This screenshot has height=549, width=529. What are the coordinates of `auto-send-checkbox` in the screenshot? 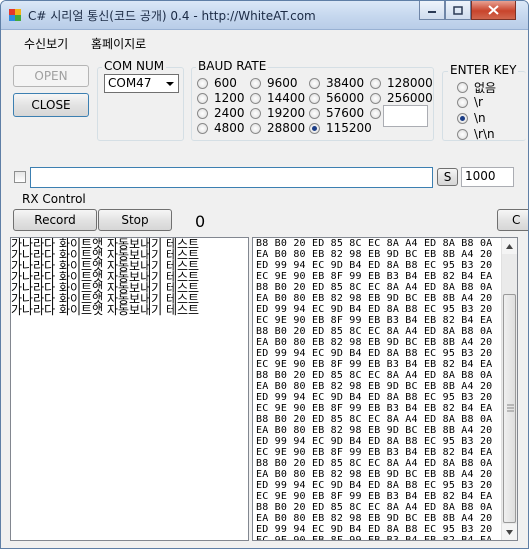 It's located at (20, 177).